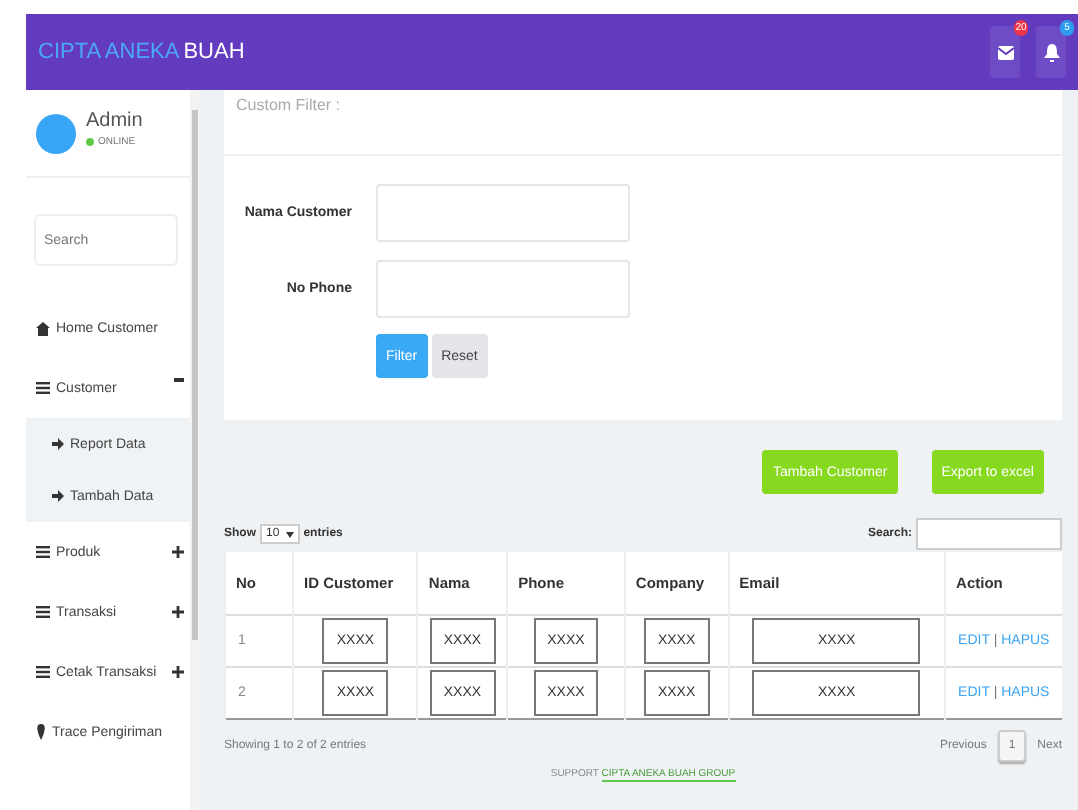 Image resolution: width=1078 pixels, height=810 pixels. Describe the element at coordinates (989, 534) in the screenshot. I see `search-field` at that location.